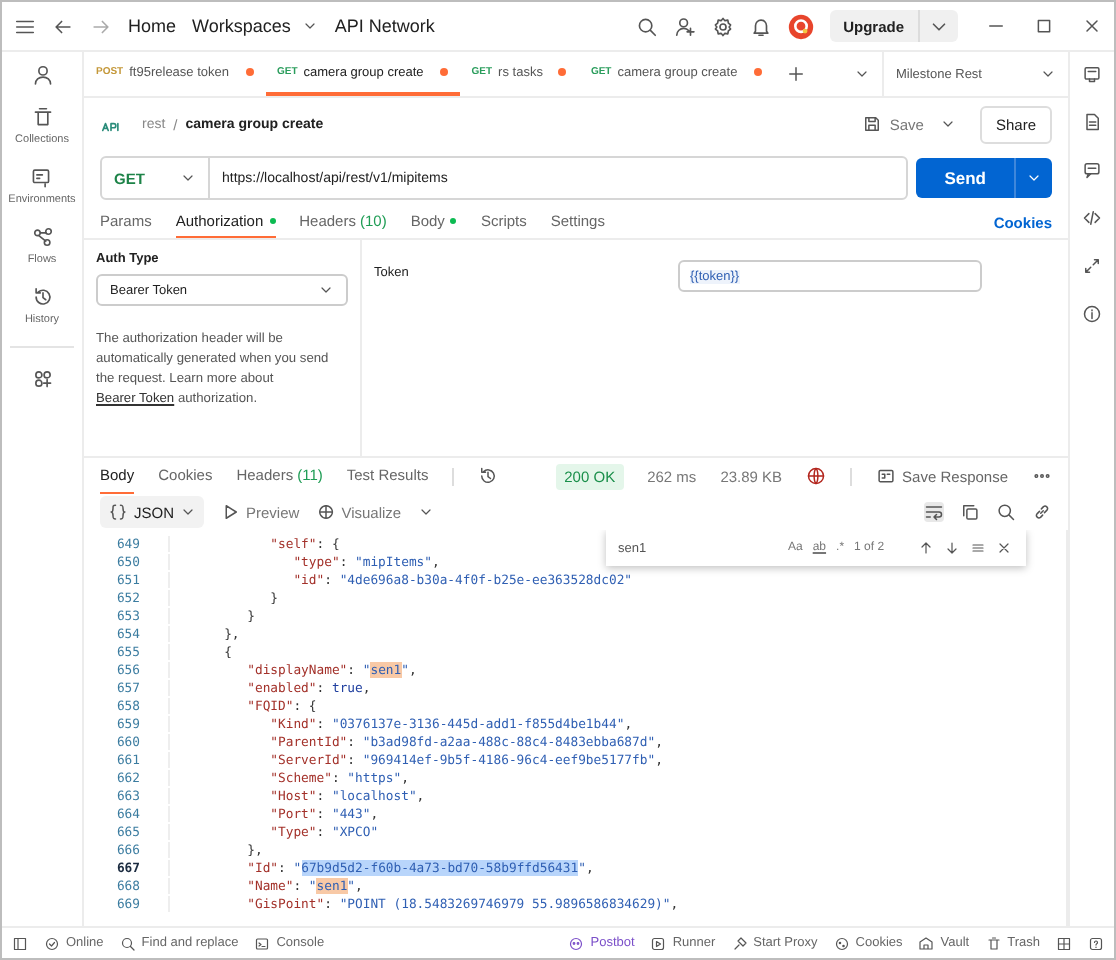 Image resolution: width=1116 pixels, height=960 pixels. I want to click on bell-icon, so click(760, 26).